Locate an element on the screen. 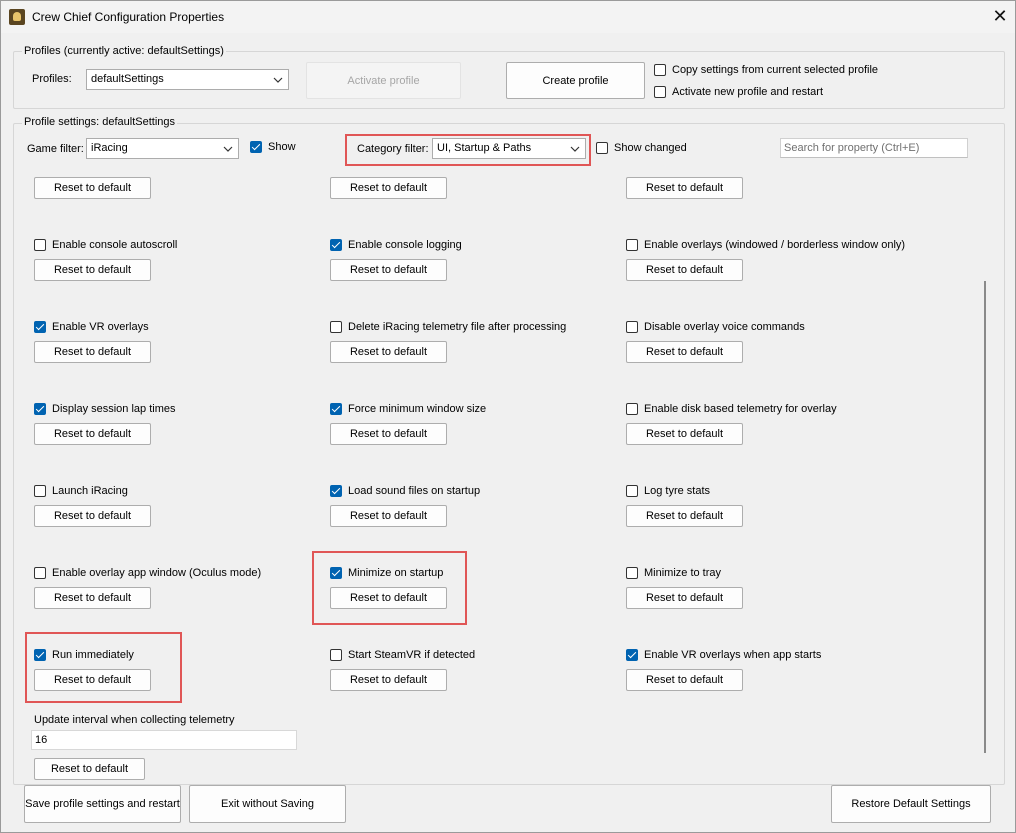  setting-label: Enable disk based telemetry for overlay is located at coordinates (740, 409).